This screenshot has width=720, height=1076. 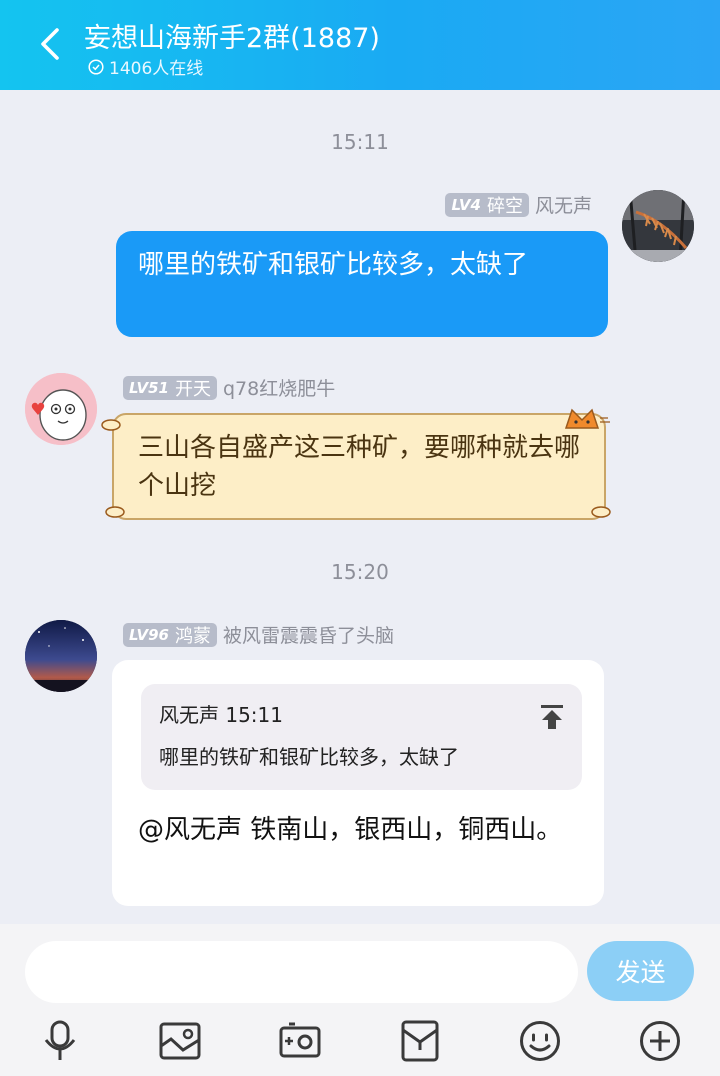 I want to click on level-label: LV4, so click(x=466, y=204).